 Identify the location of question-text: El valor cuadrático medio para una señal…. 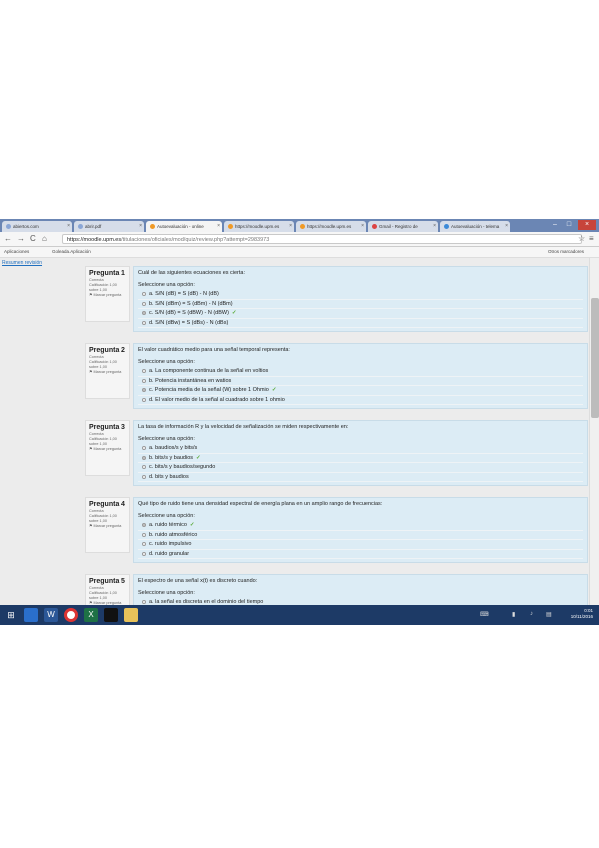
(214, 350).